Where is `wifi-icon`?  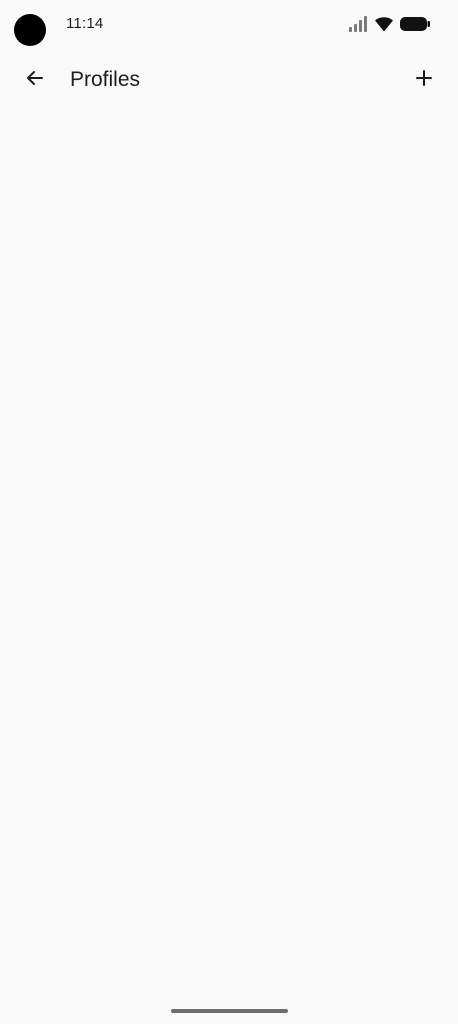 wifi-icon is located at coordinates (384, 24).